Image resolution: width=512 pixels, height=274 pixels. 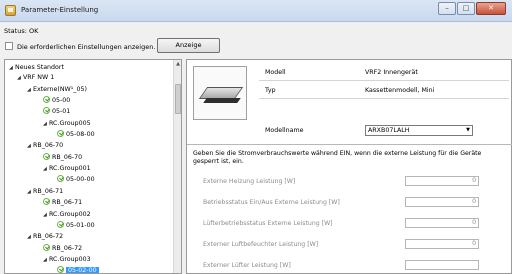 I want to click on tree-item-label: RC.Group005, so click(x=70, y=123).